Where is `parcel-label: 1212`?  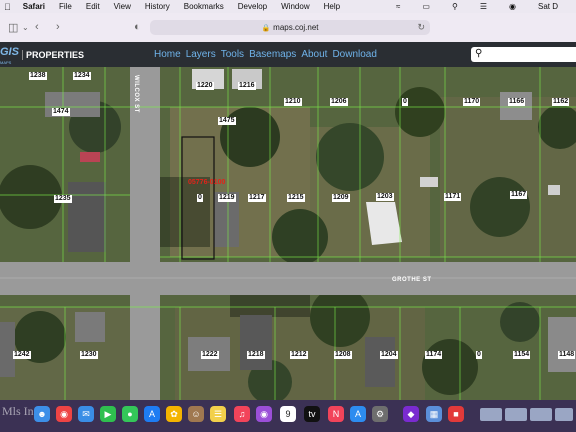 parcel-label: 1212 is located at coordinates (299, 355).